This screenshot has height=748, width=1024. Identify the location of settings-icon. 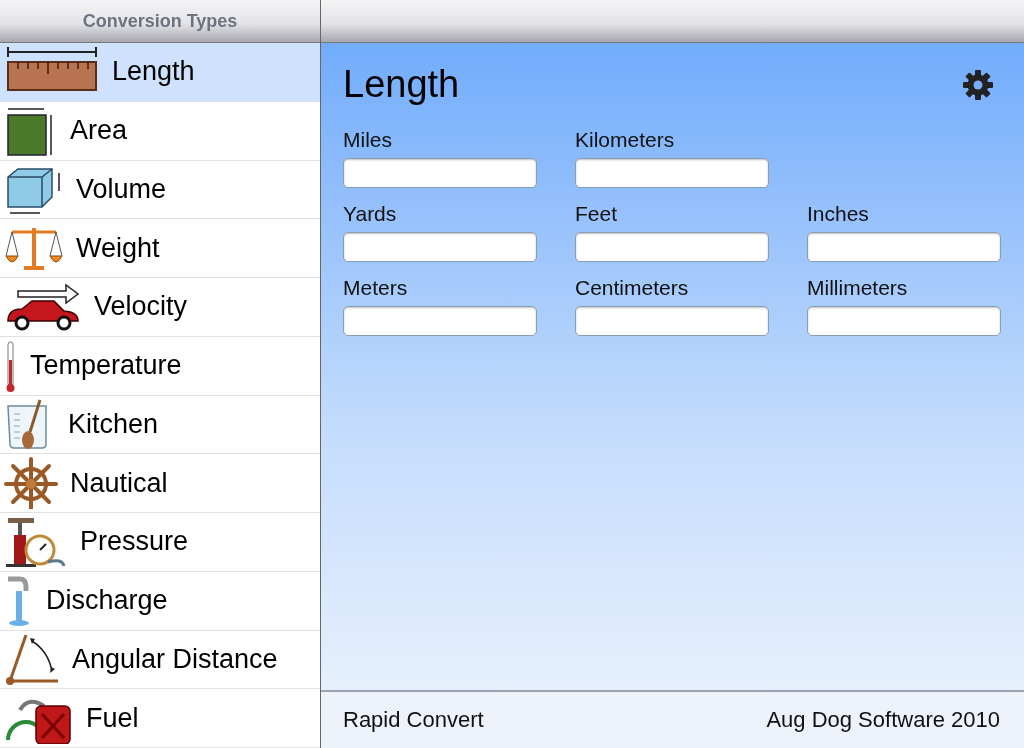
(978, 84).